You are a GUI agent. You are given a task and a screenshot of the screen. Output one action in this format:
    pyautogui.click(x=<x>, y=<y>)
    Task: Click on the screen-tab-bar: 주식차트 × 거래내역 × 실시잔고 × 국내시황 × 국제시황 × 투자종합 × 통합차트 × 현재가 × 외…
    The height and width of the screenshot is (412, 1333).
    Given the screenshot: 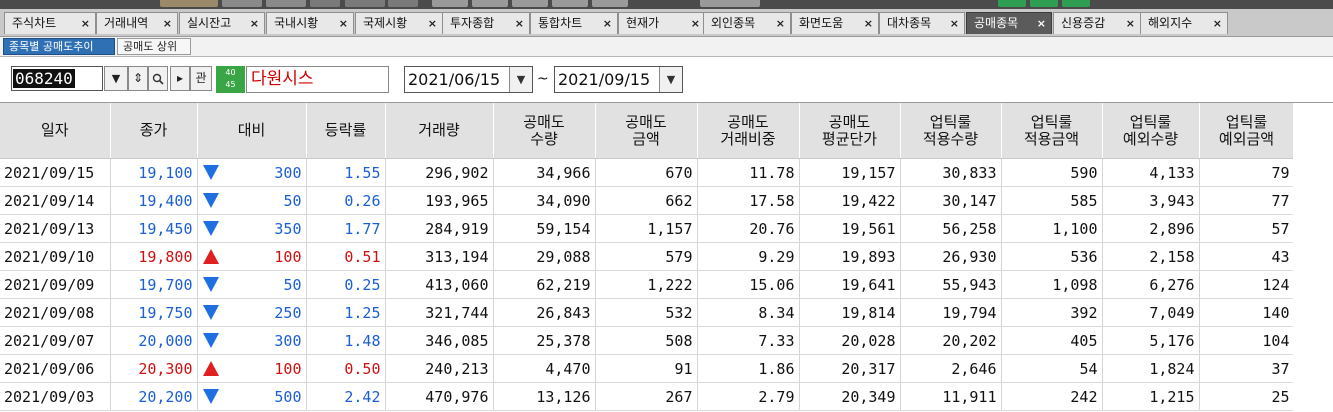 What is the action you would take?
    pyautogui.click(x=666, y=23)
    